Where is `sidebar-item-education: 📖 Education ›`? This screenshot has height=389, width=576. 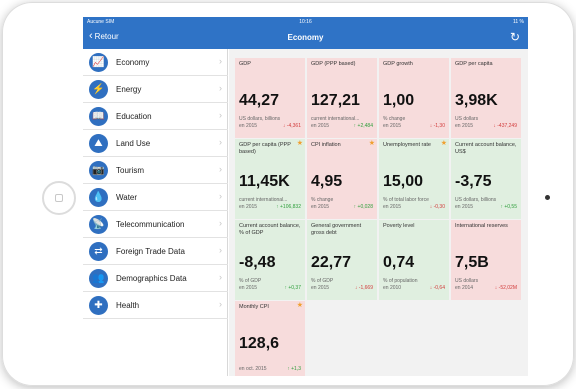
sidebar-item-education: 📖 Education › is located at coordinates (155, 116).